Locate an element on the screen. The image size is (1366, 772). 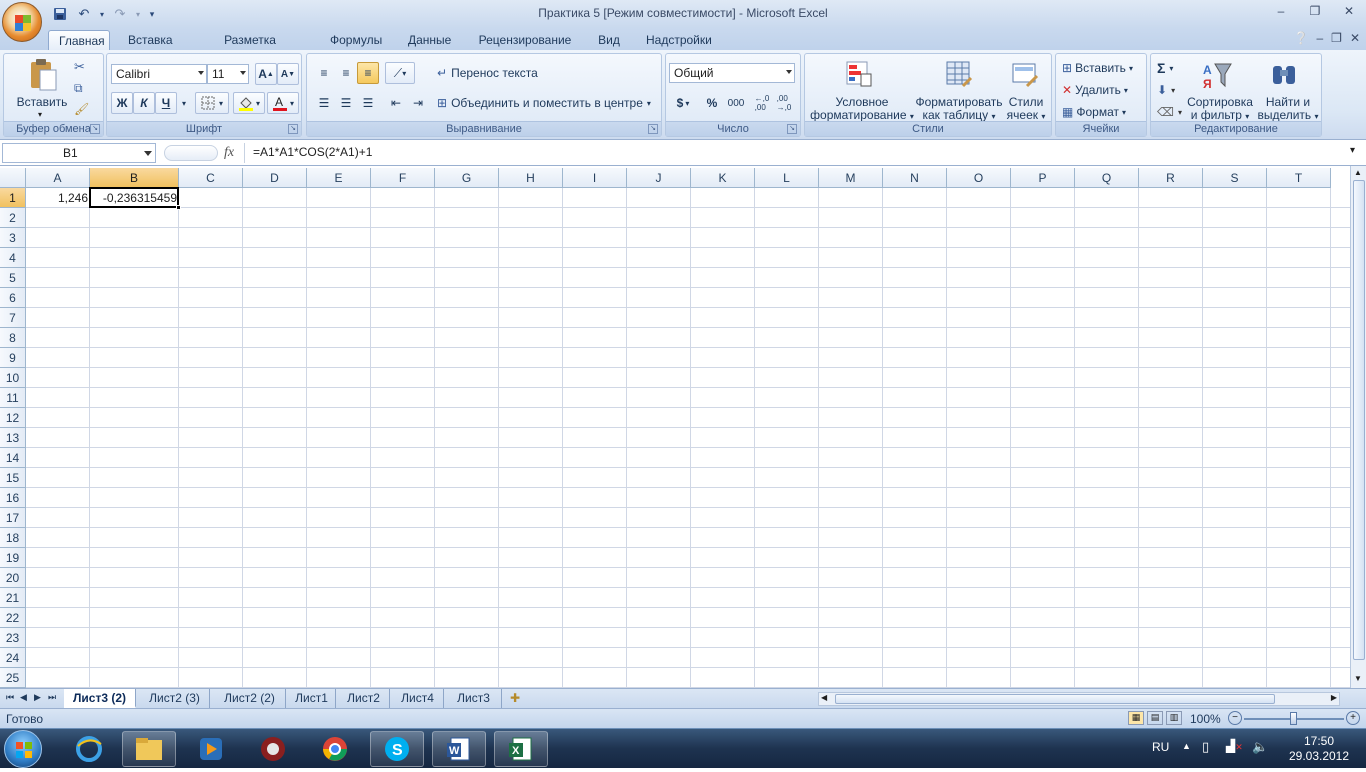
taskbar-skype-icon: S is located at coordinates (397, 749).